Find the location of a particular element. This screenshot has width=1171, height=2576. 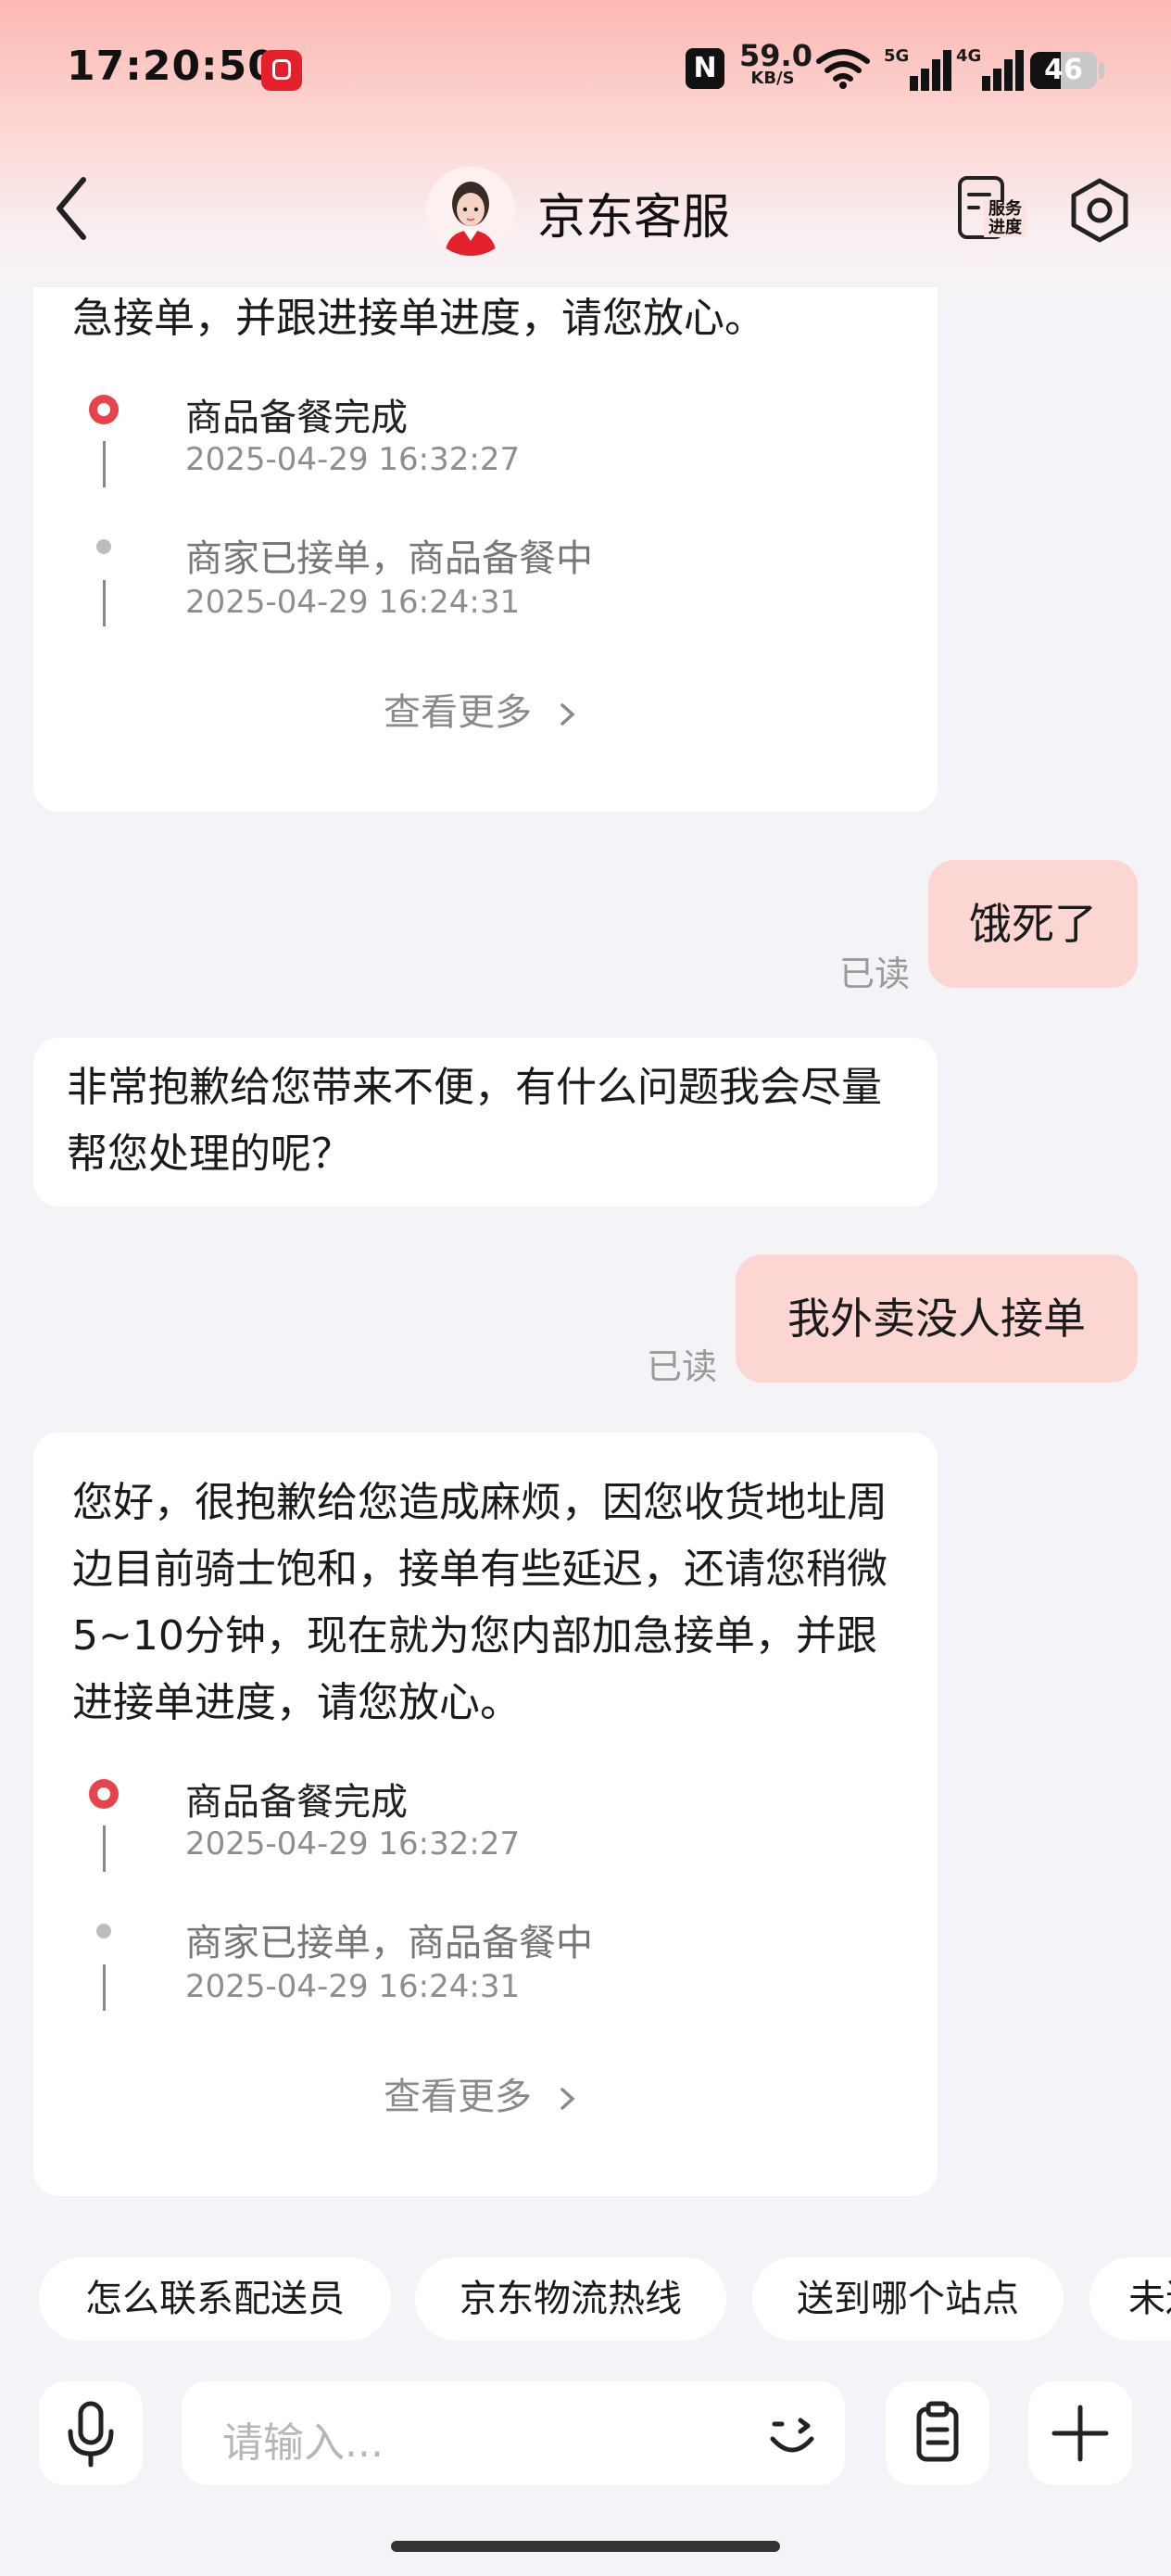

signal-4g-icon: 4G is located at coordinates (991, 68).